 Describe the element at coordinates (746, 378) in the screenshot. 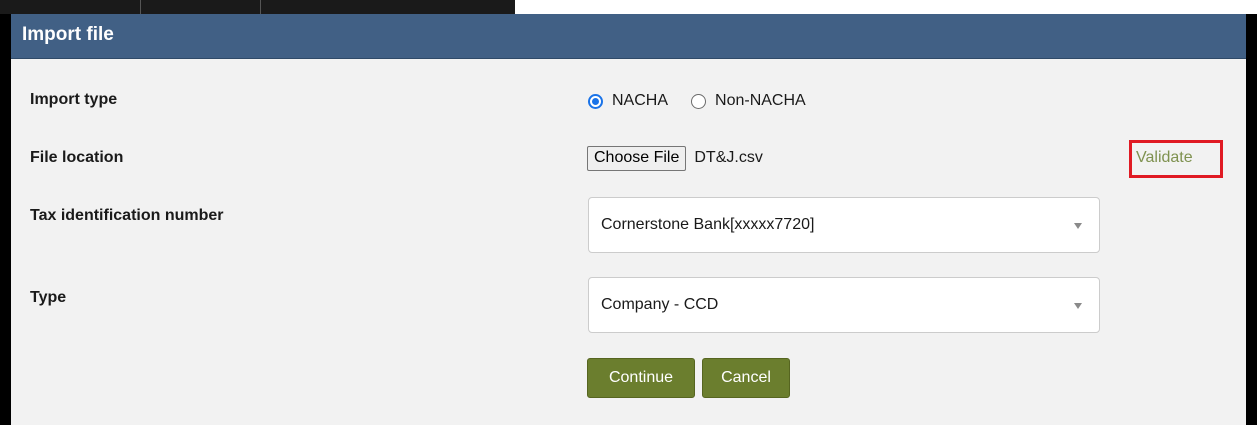

I see `cancel-button: Cancel` at that location.